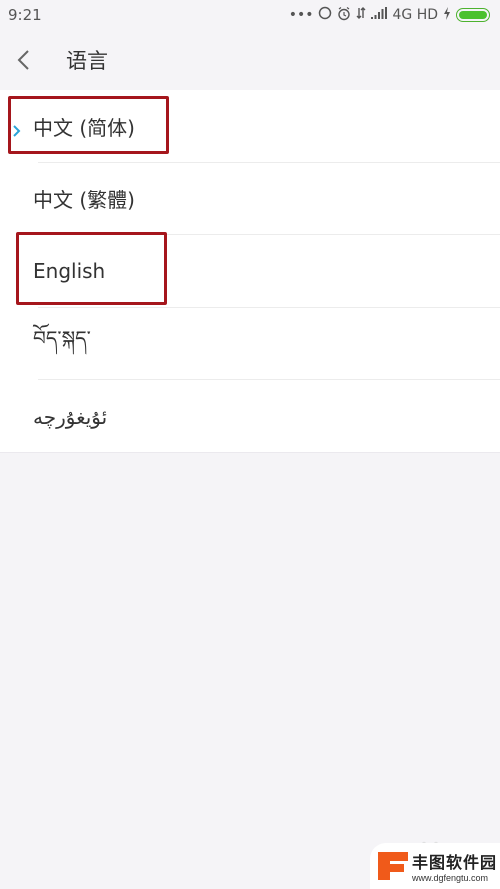  I want to click on language-item-tibetan: བོད་སྐད་, so click(250, 344).